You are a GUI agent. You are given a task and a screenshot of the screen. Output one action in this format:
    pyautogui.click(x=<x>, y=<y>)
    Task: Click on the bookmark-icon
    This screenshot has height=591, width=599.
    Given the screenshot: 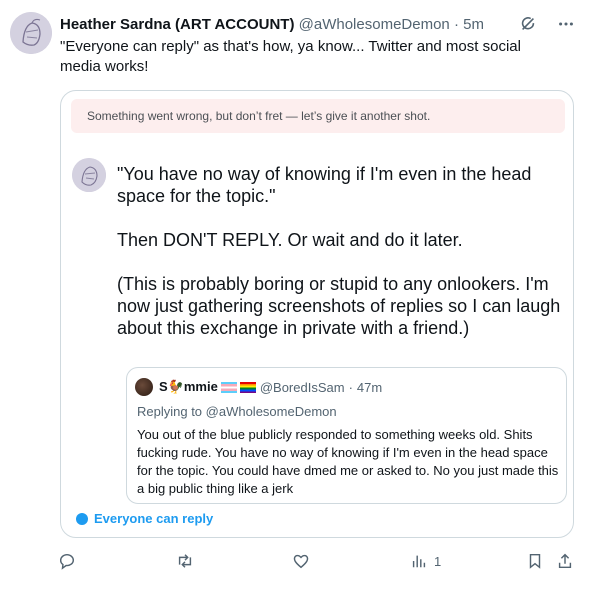 What is the action you would take?
    pyautogui.click(x=535, y=561)
    